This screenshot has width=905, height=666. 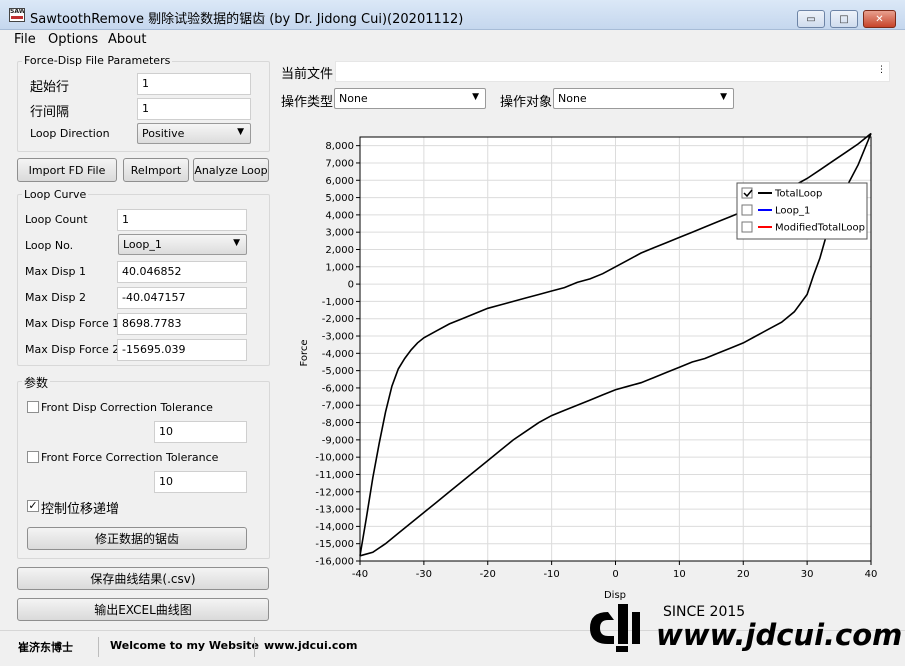 I want to click on minimize-button: ▭, so click(x=811, y=19).